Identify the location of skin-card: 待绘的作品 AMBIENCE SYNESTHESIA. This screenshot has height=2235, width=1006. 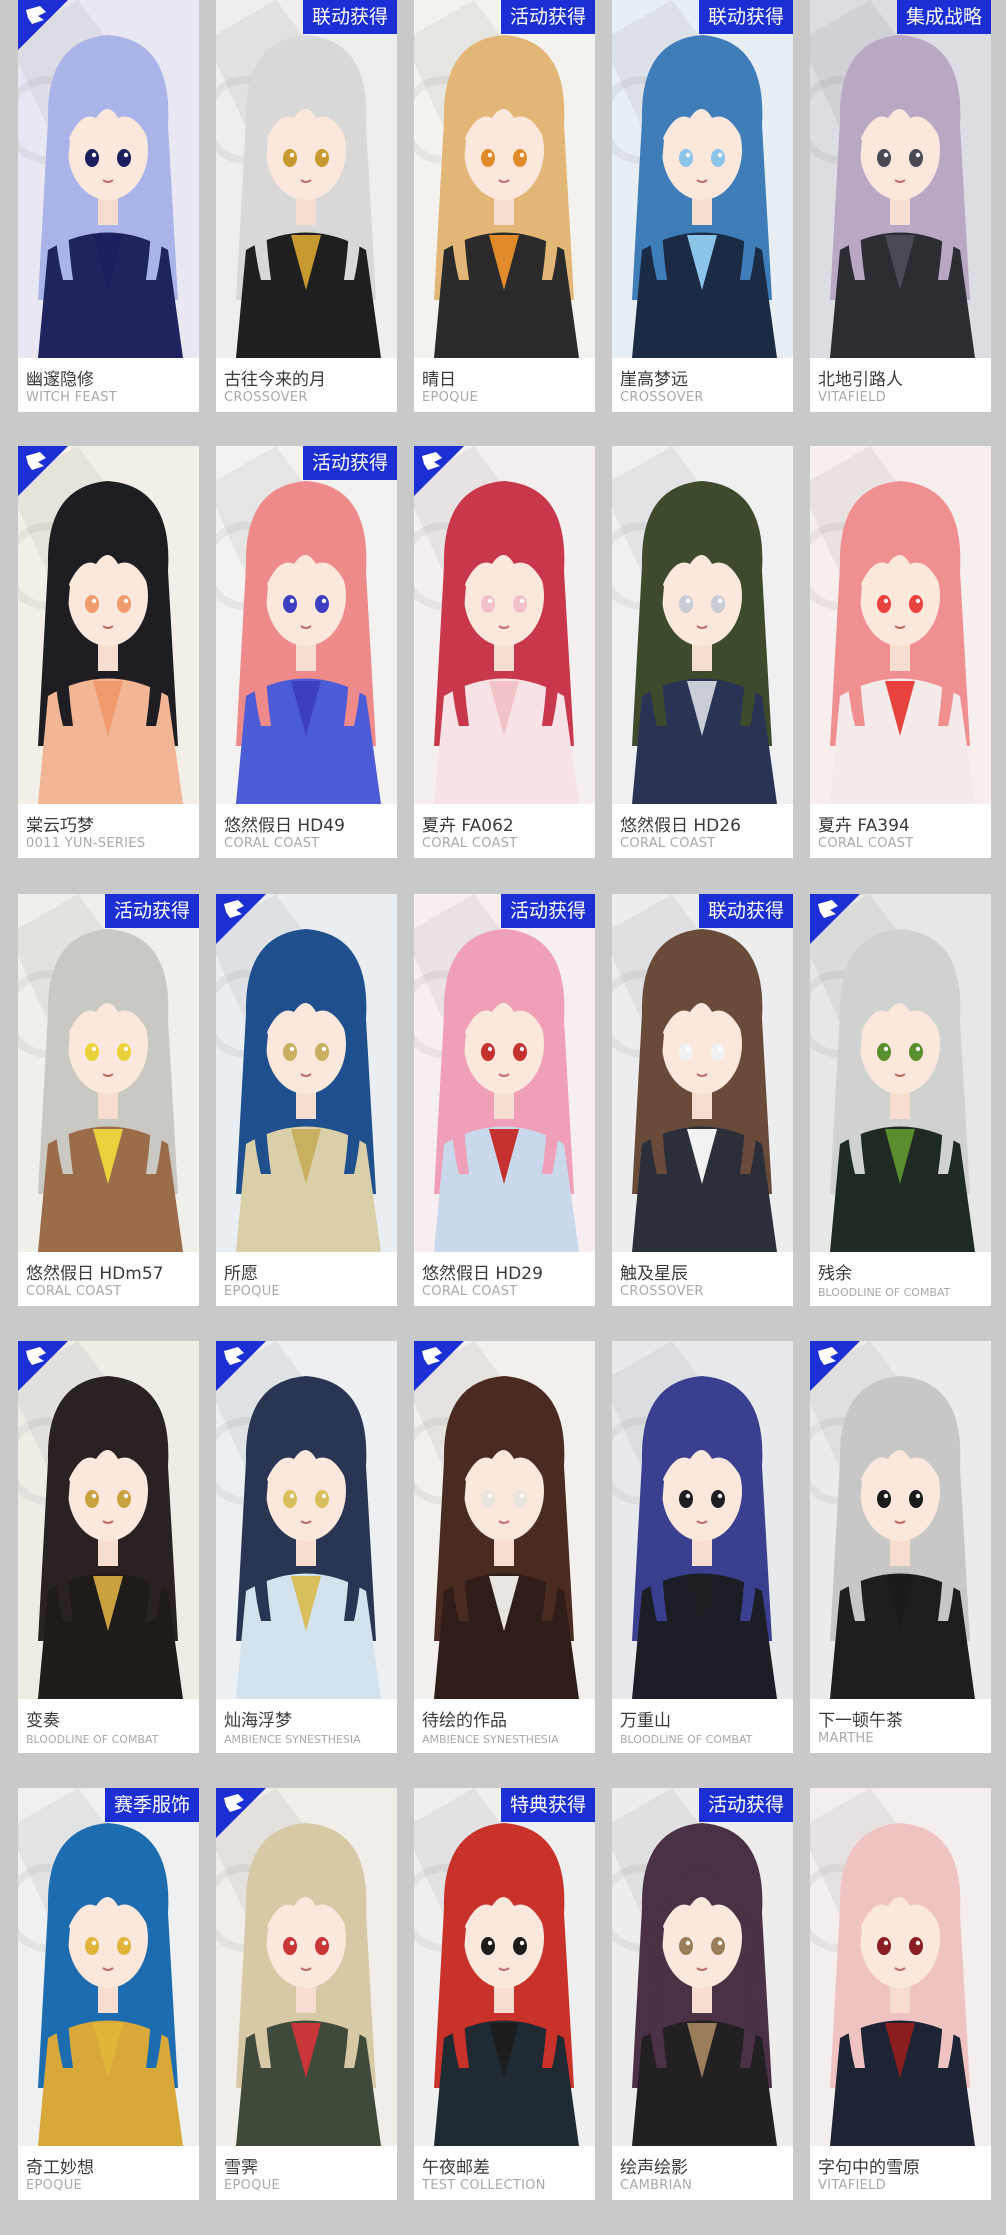
(504, 1547).